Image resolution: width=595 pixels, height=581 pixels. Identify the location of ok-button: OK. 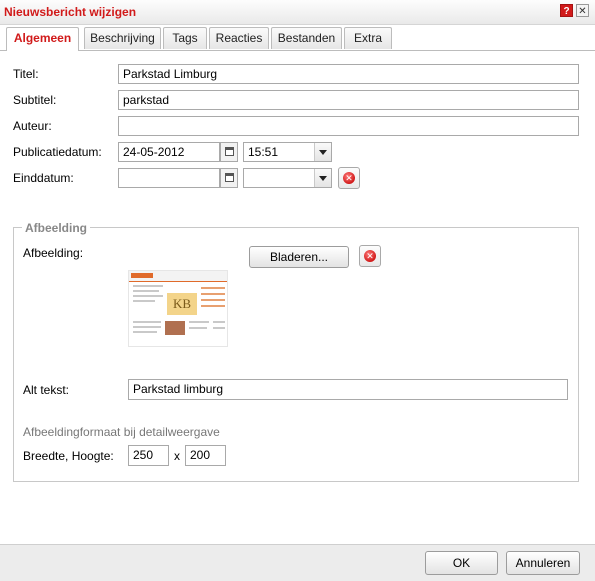
(461, 563).